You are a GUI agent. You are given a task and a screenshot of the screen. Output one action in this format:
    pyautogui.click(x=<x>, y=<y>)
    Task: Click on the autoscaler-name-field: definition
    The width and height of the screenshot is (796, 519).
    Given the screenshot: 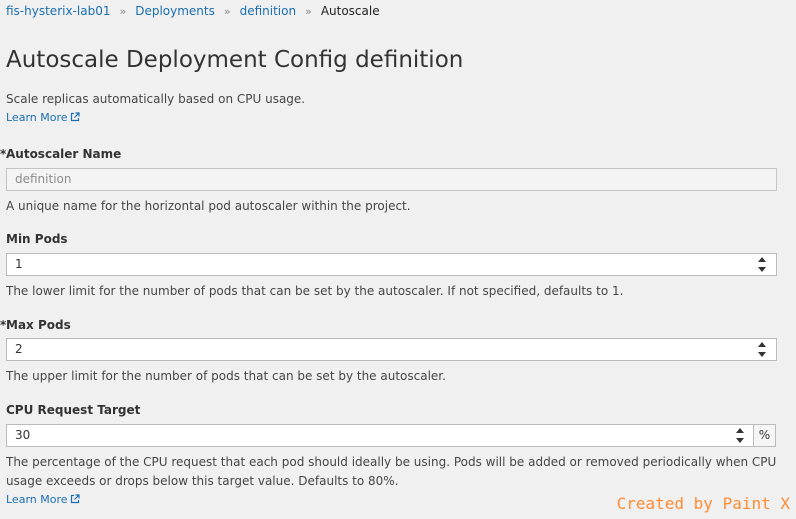 What is the action you would take?
    pyautogui.click(x=391, y=179)
    